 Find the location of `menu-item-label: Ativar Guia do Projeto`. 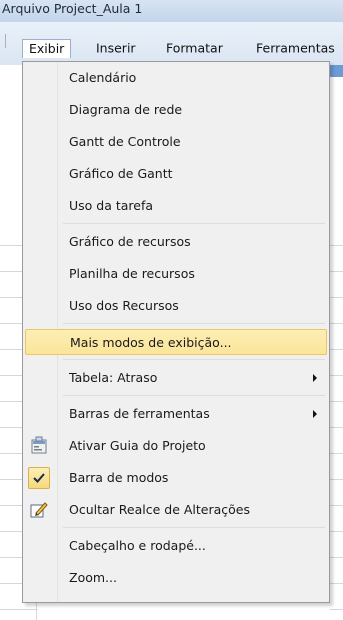

menu-item-label: Ativar Guia do Projeto is located at coordinates (137, 445).